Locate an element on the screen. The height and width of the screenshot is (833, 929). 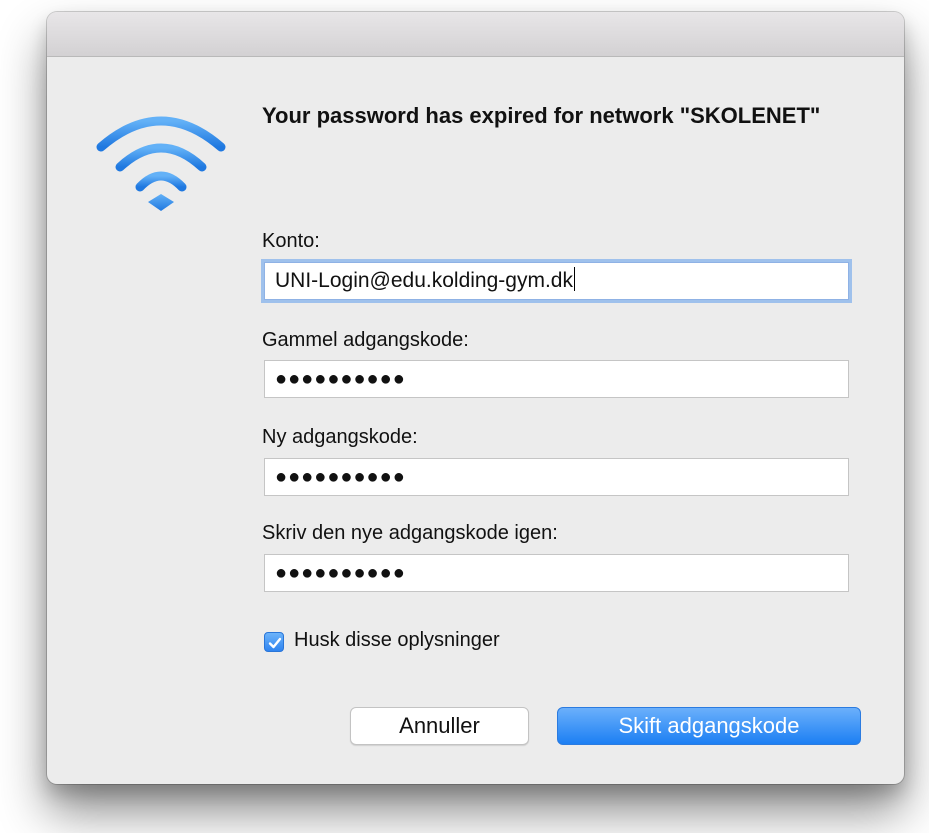
old-password-value: ●●●●●●●●●● is located at coordinates (340, 379).